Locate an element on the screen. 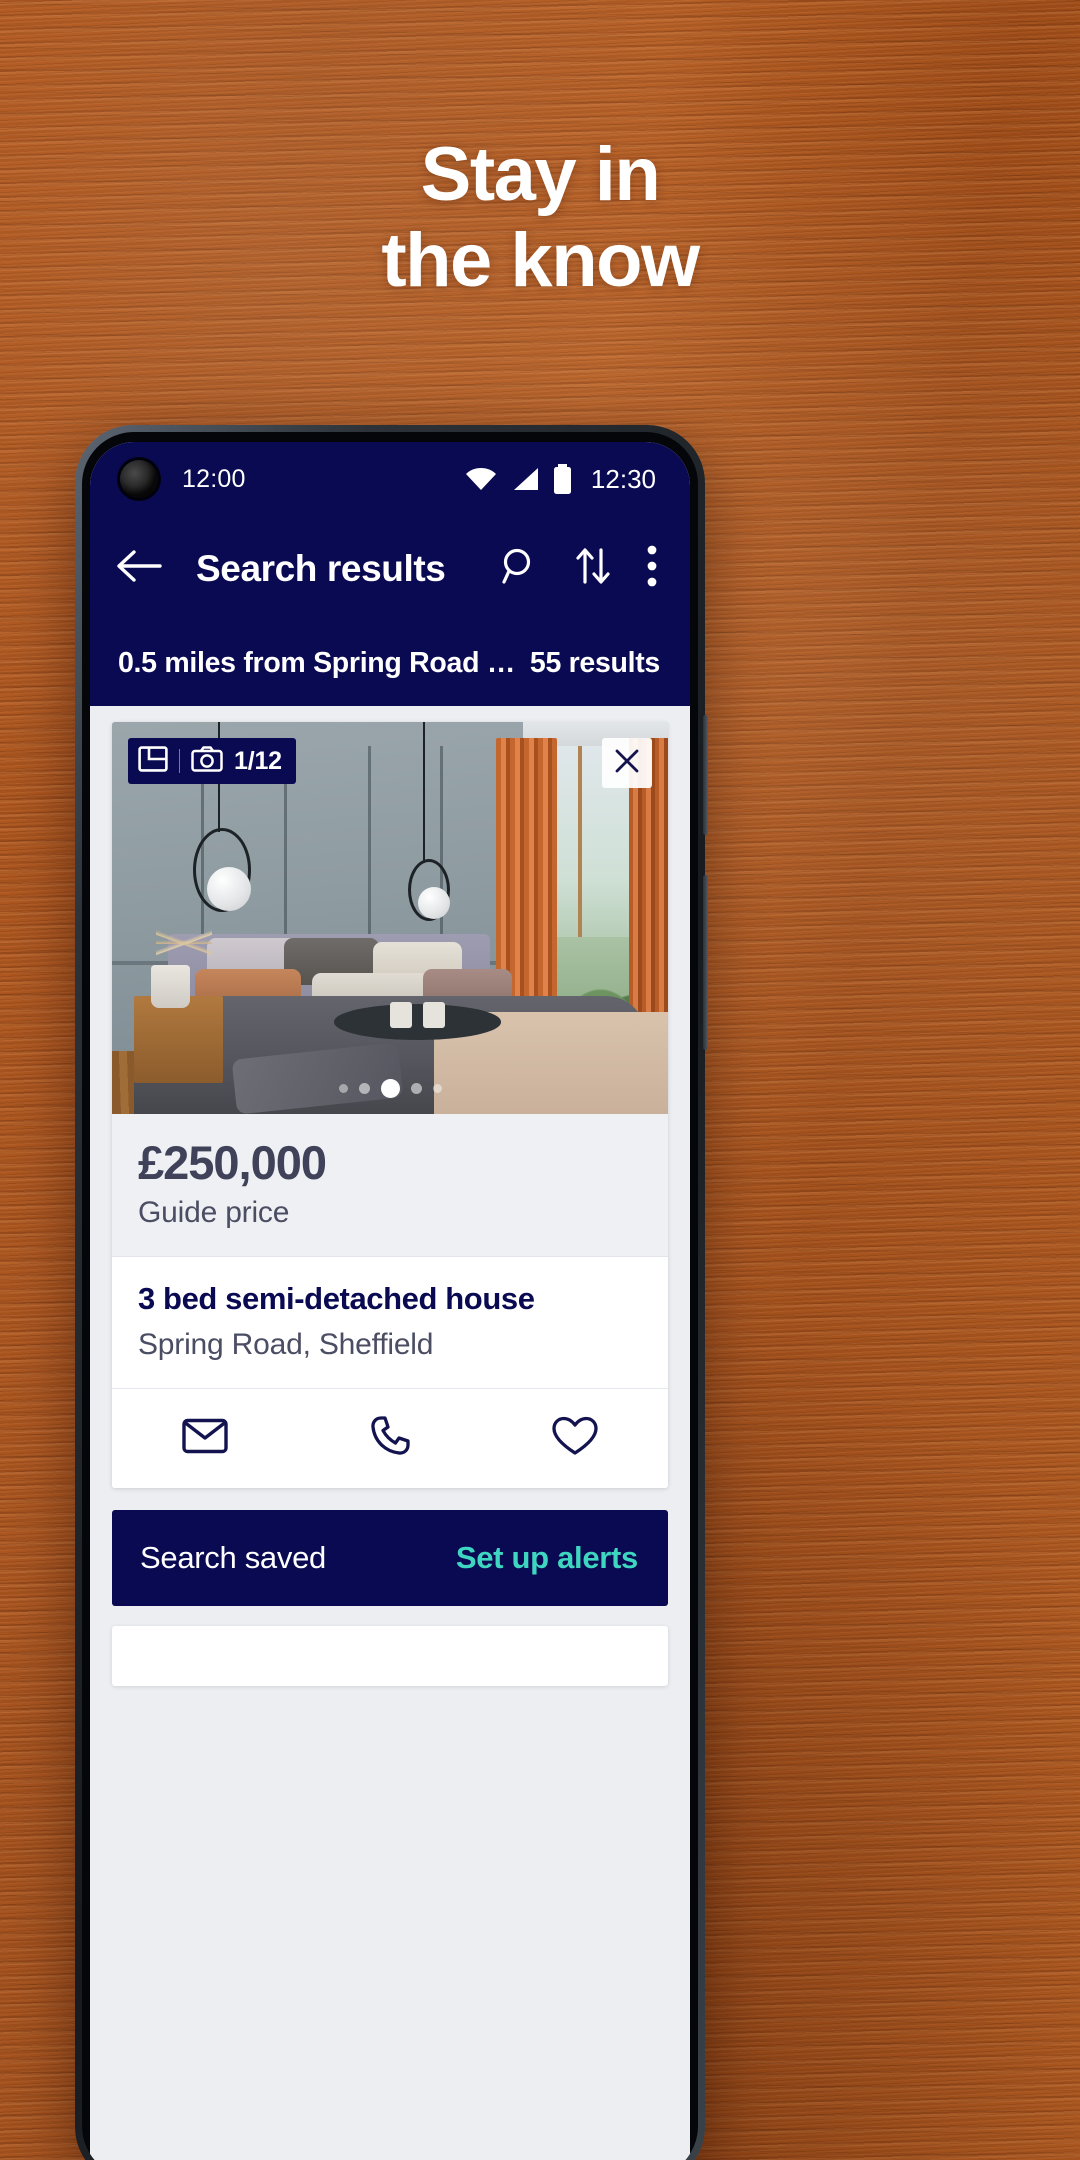 This screenshot has height=2160, width=1080. photo-nightstand is located at coordinates (179, 1039).